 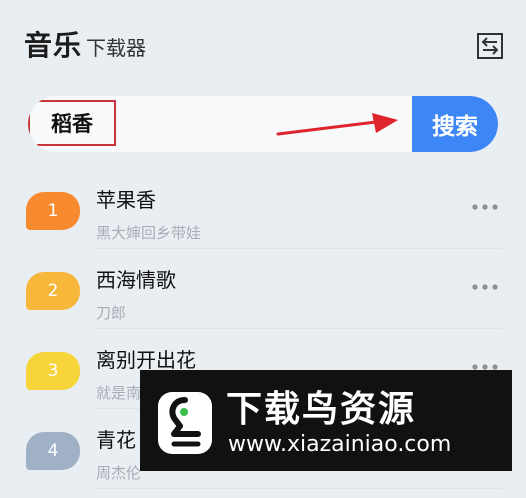 What do you see at coordinates (263, 124) in the screenshot?
I see `search-bar: 稻香 搜索` at bounding box center [263, 124].